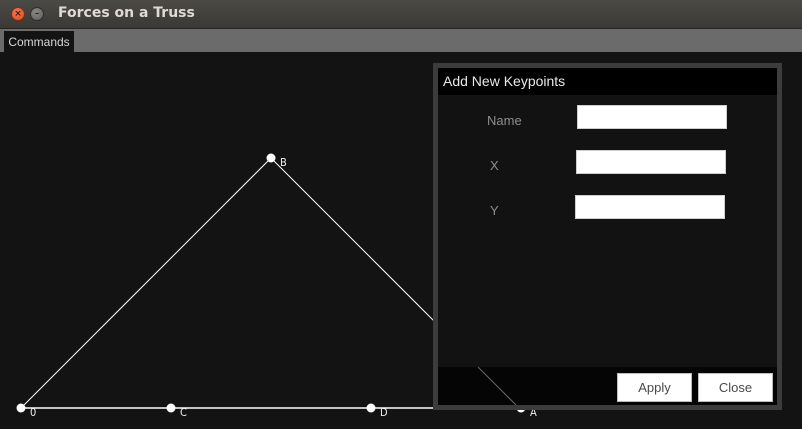  Describe the element at coordinates (183, 412) in the screenshot. I see `node-label-C: C` at that location.